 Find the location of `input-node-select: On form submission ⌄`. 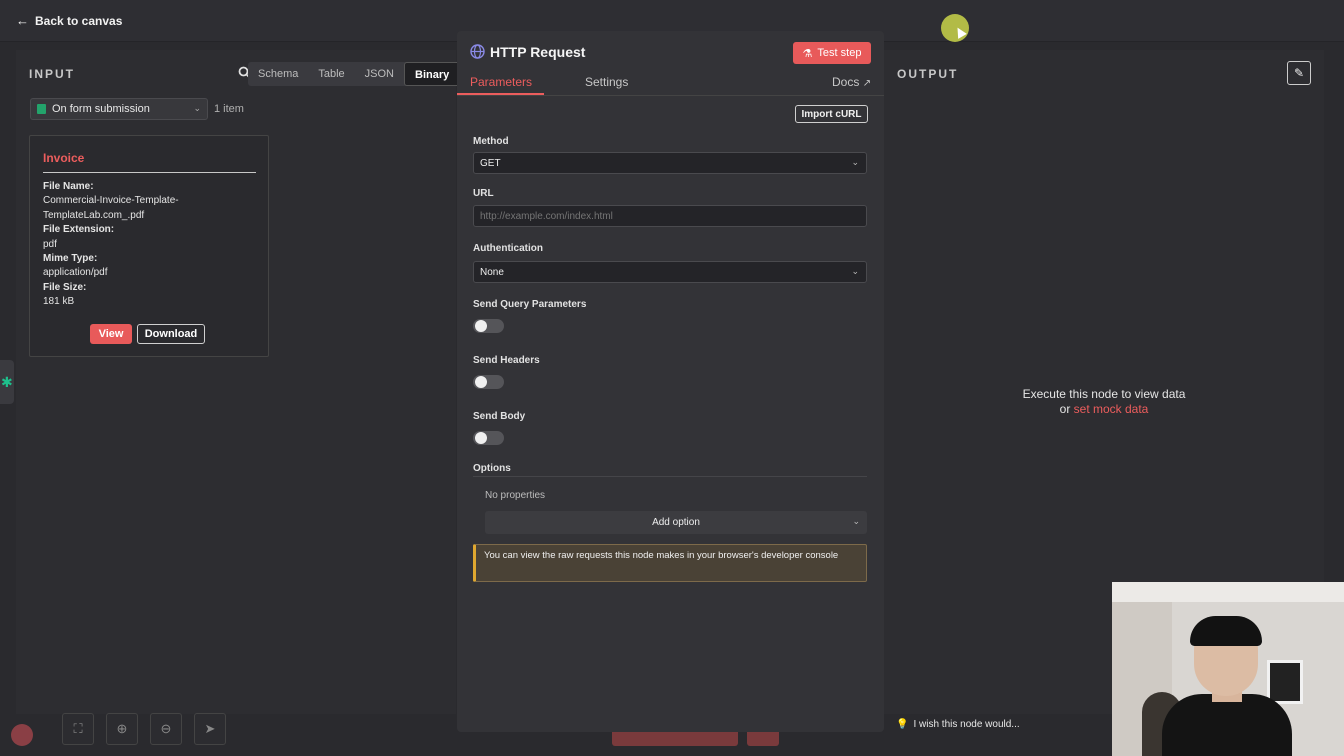

input-node-select: On form submission ⌄ is located at coordinates (119, 109).